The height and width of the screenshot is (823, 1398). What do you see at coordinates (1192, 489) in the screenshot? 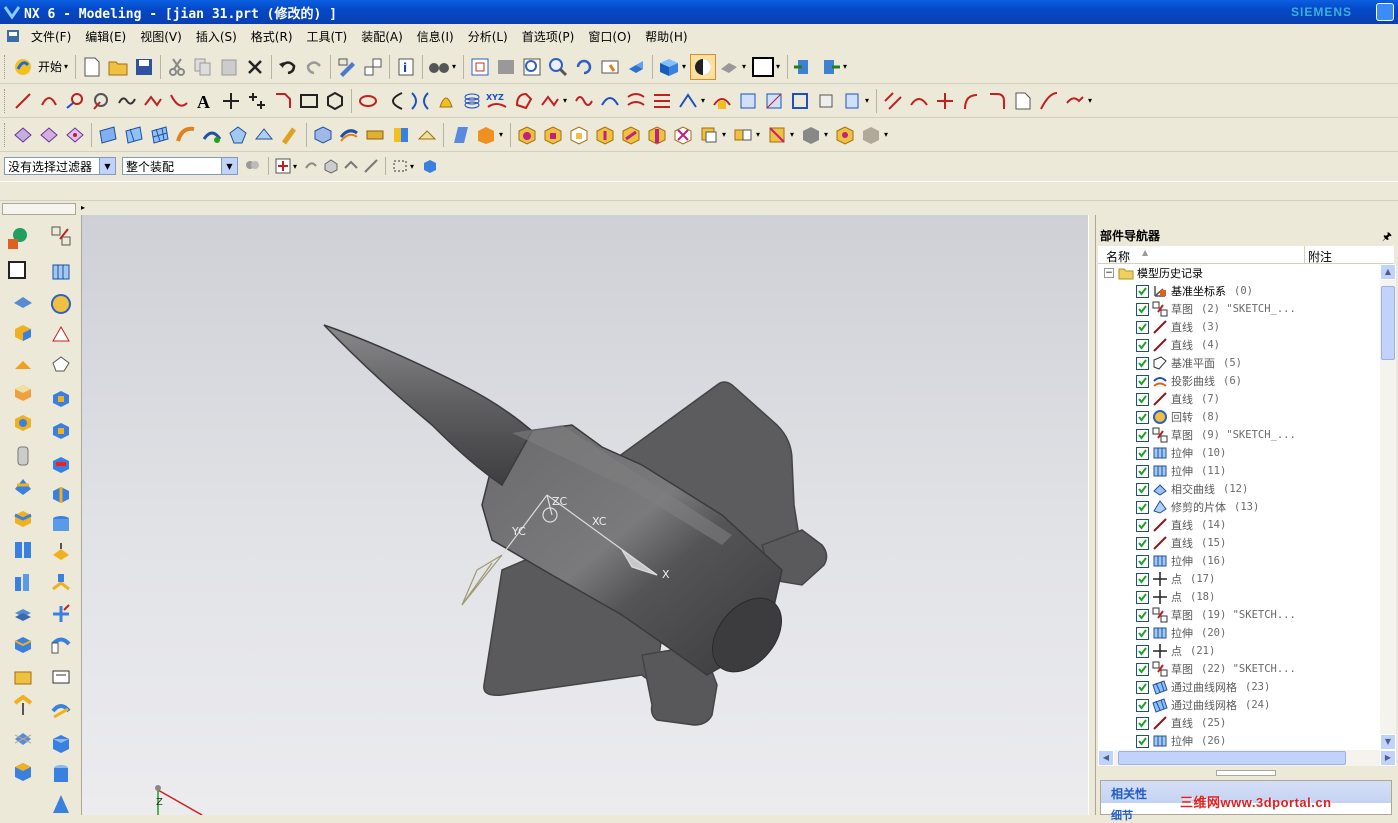
I see `tree-row: 相交曲线 (12)` at bounding box center [1192, 489].